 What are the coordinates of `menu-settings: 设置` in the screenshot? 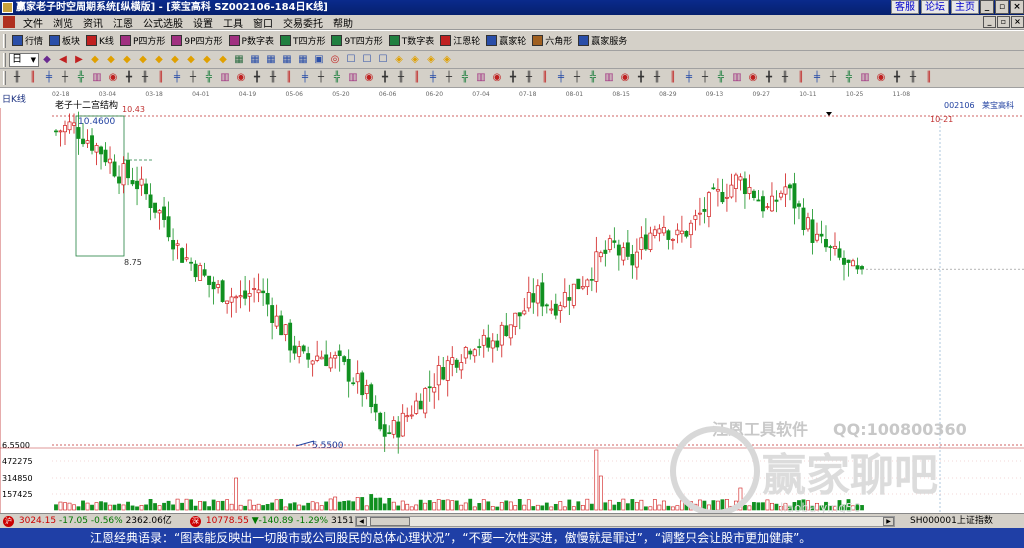 It's located at (203, 22).